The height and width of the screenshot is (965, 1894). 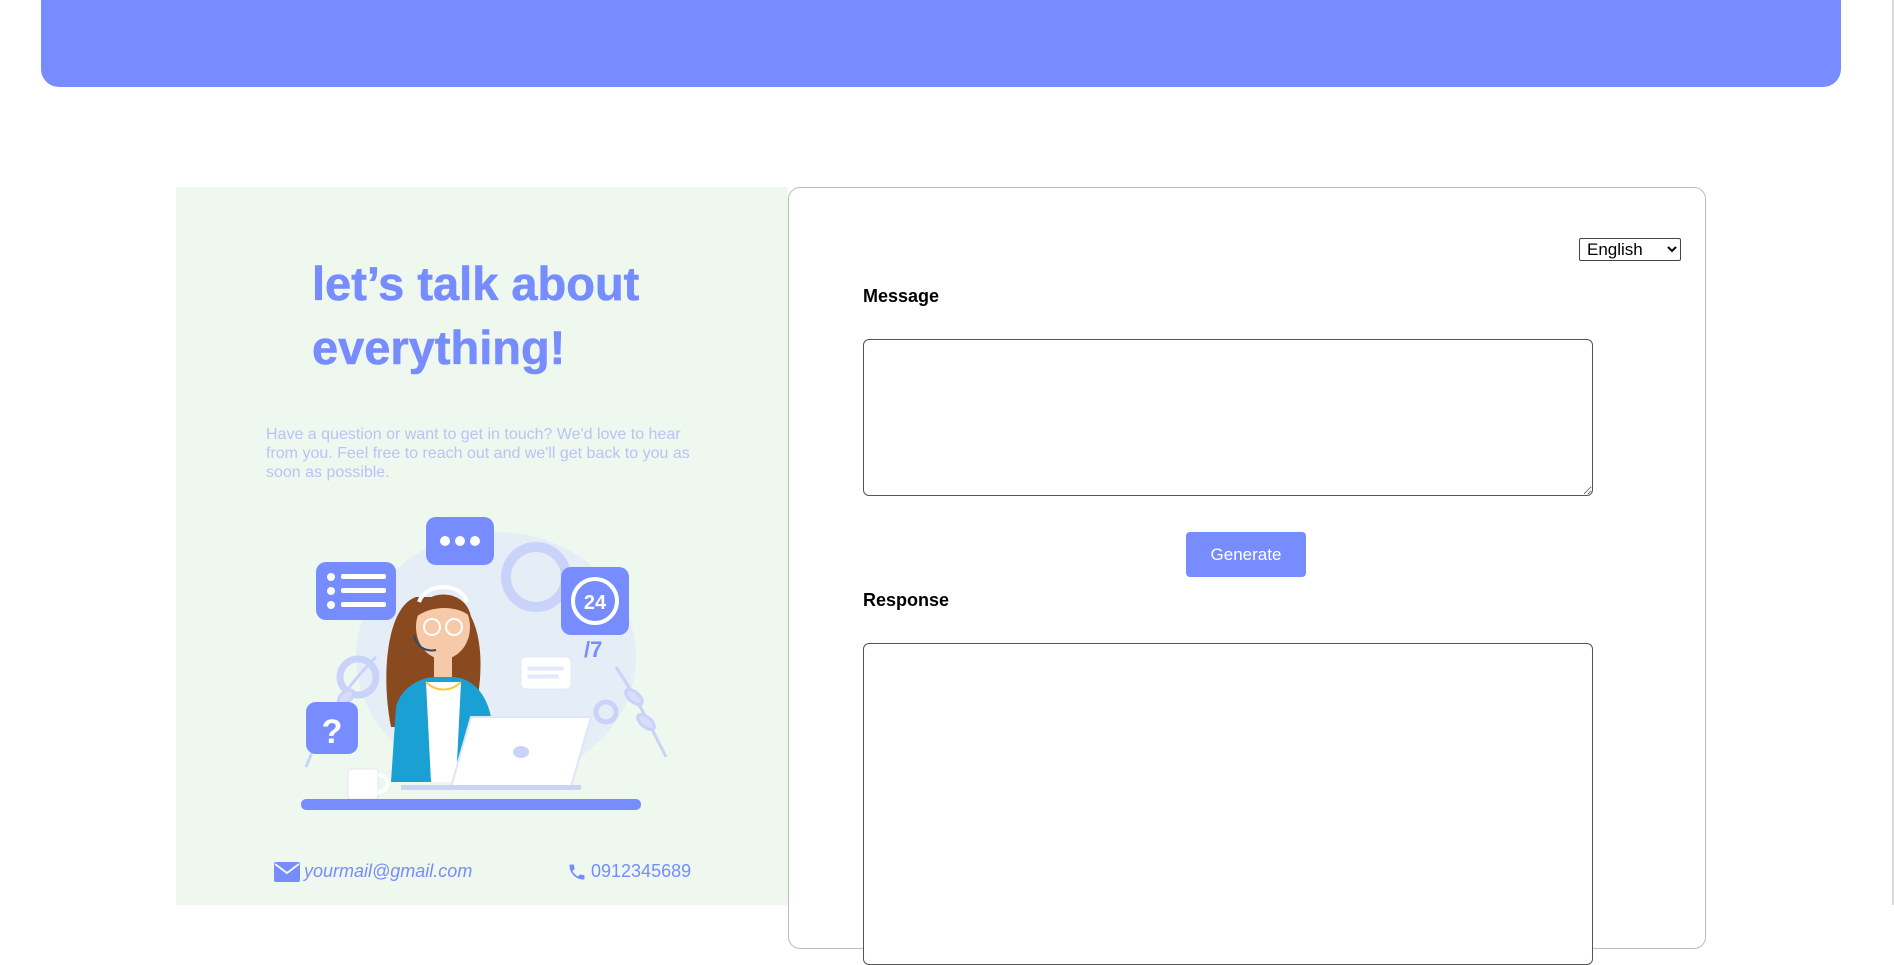 What do you see at coordinates (471, 804) in the screenshot?
I see `desk-surface` at bounding box center [471, 804].